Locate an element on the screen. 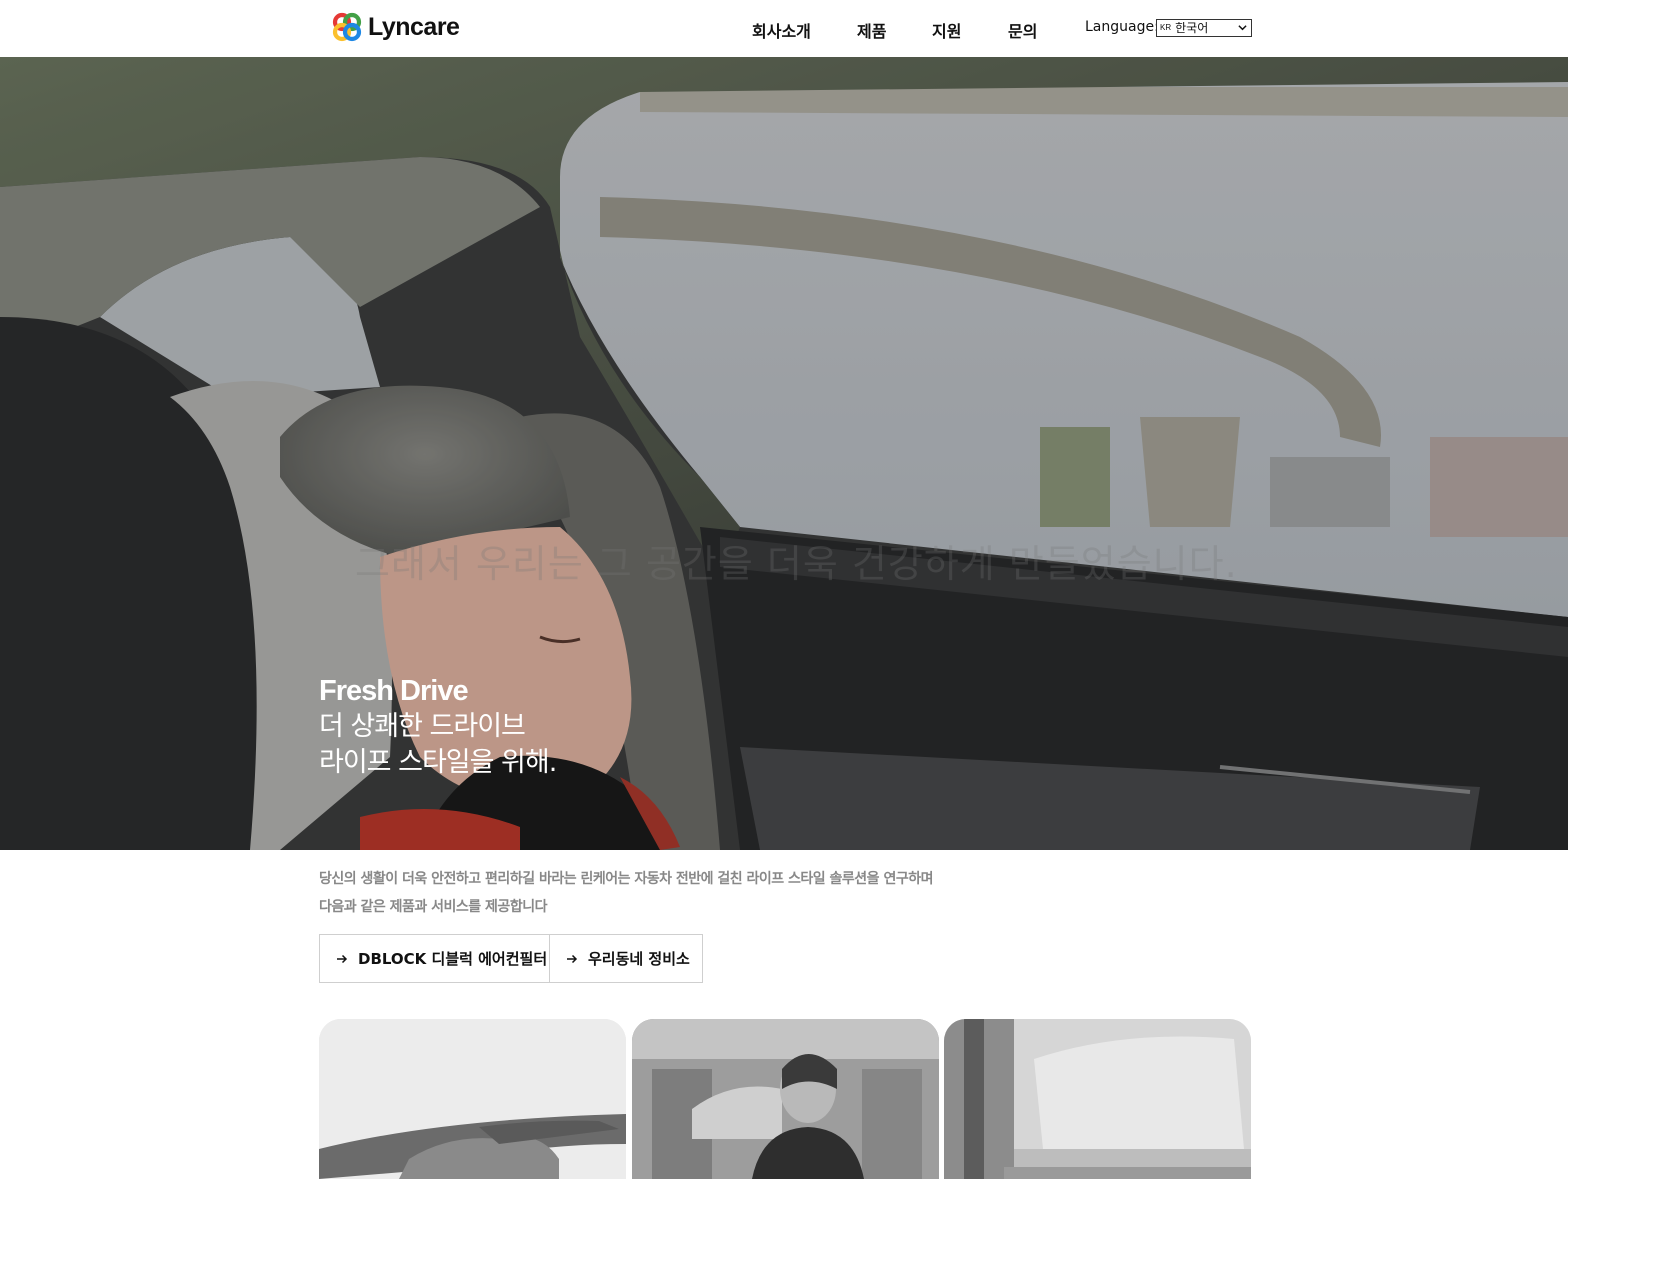 The image size is (1680, 1263). hero-title: Fresh Drive 더 상쾌한 드라이브 라이프 스타일을 위해. is located at coordinates (438, 727).